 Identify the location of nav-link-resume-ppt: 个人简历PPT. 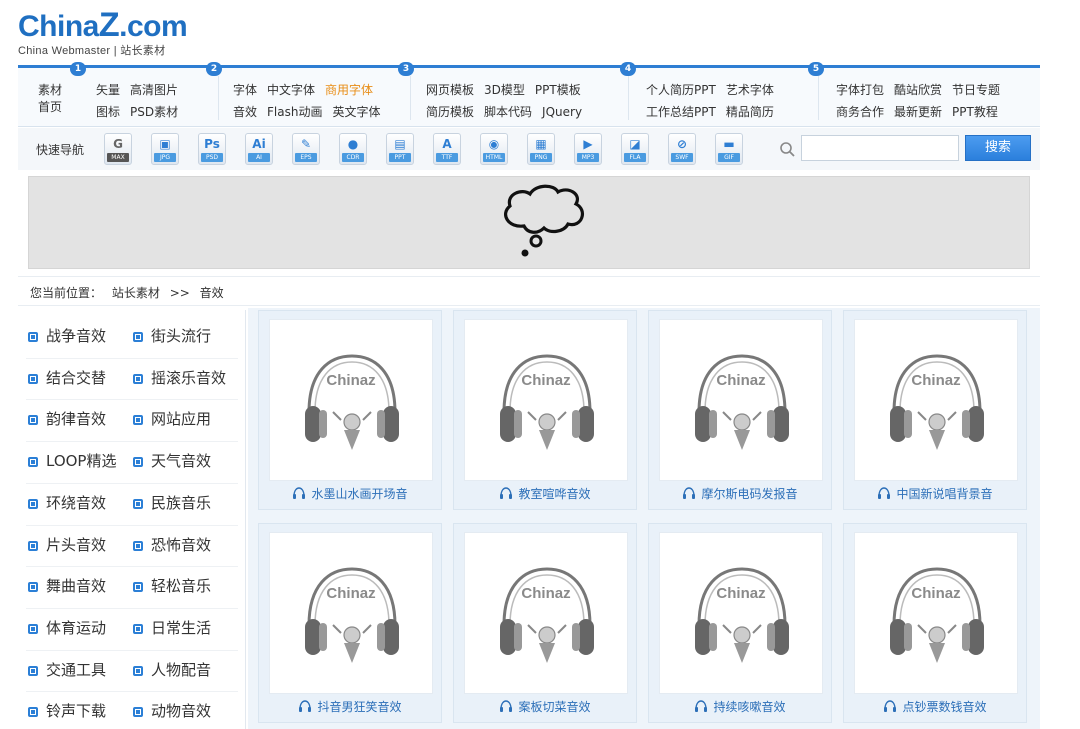
(681, 90).